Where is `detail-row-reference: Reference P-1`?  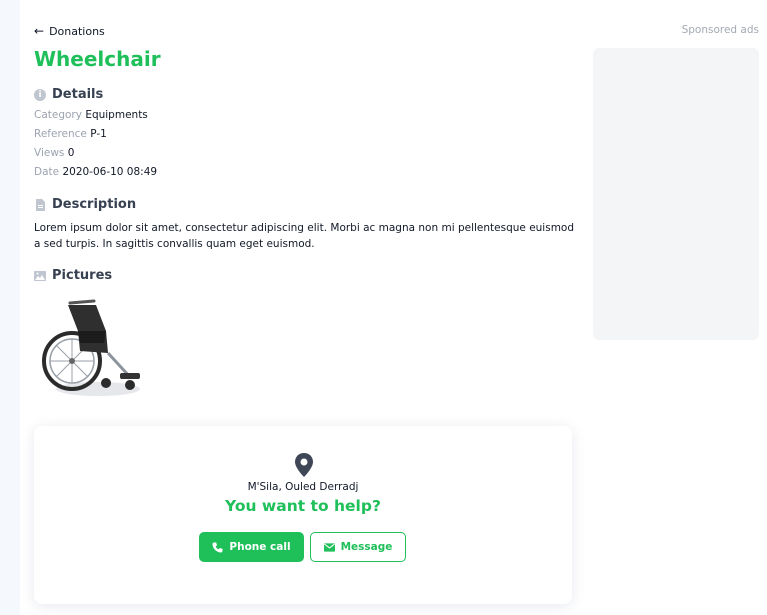 detail-row-reference: Reference P-1 is located at coordinates (70, 134).